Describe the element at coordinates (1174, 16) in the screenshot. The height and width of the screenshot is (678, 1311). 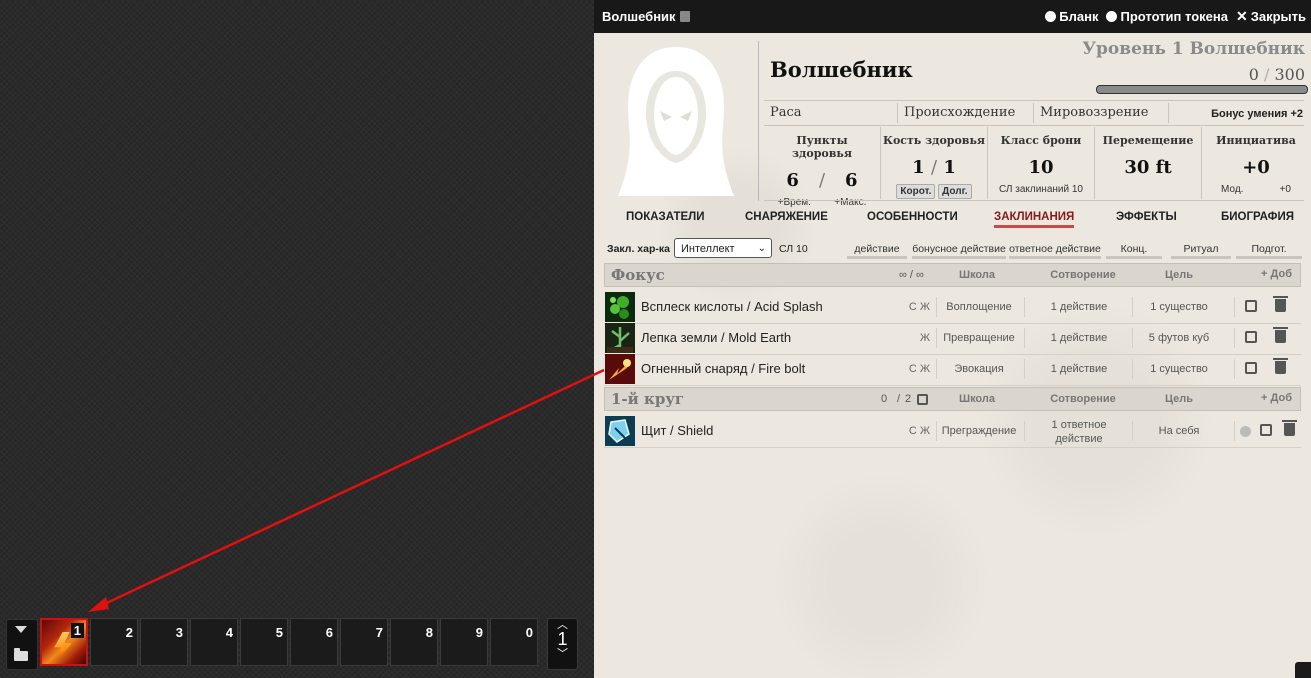
I see `prototype-token-label: Прототип токена` at that location.